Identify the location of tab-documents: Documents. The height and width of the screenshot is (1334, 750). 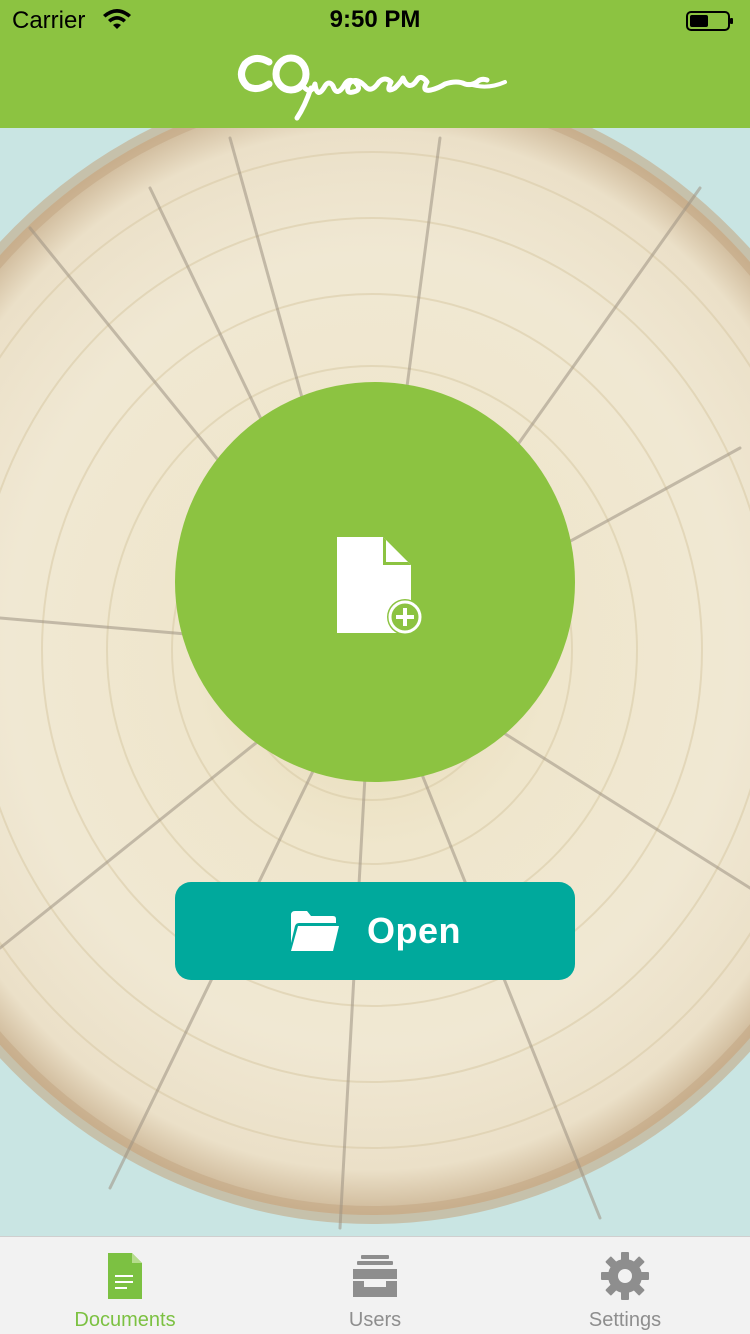
(125, 1285).